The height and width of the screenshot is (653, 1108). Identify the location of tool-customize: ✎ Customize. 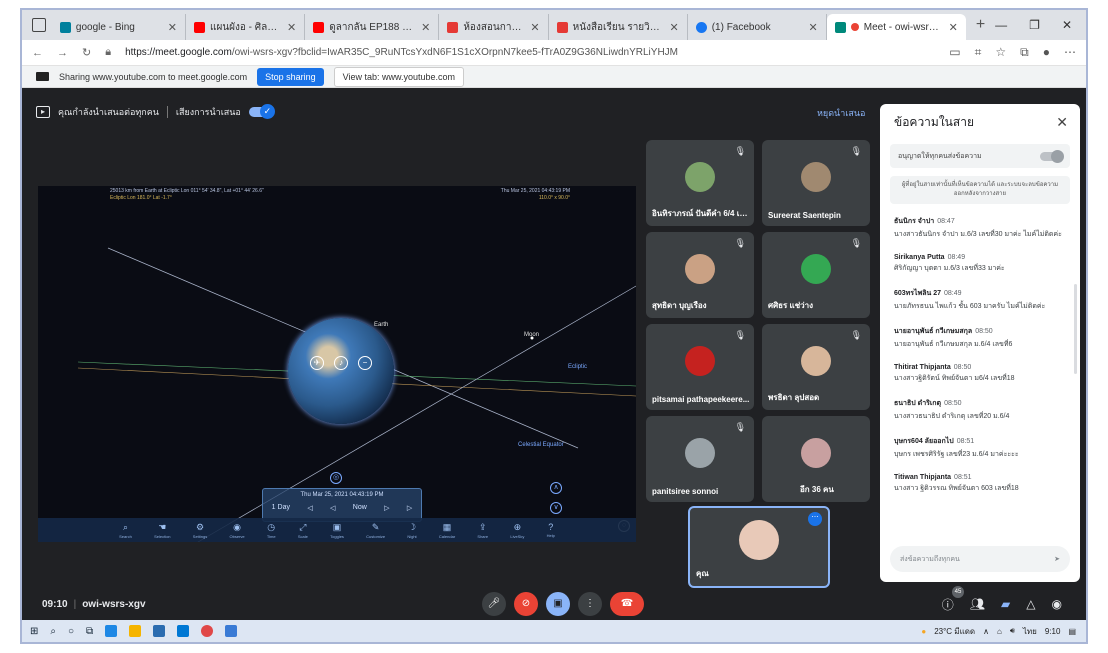
(375, 530).